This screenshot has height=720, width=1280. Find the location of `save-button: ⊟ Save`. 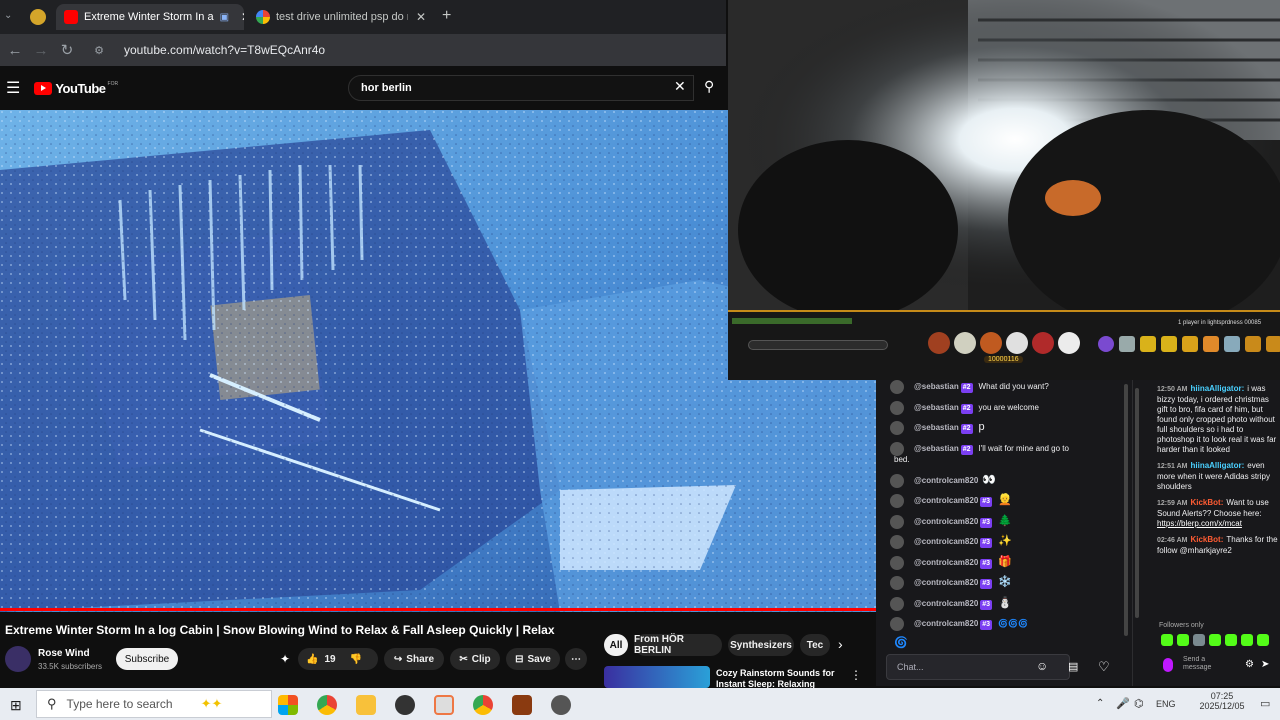

save-button: ⊟ Save is located at coordinates (533, 659).